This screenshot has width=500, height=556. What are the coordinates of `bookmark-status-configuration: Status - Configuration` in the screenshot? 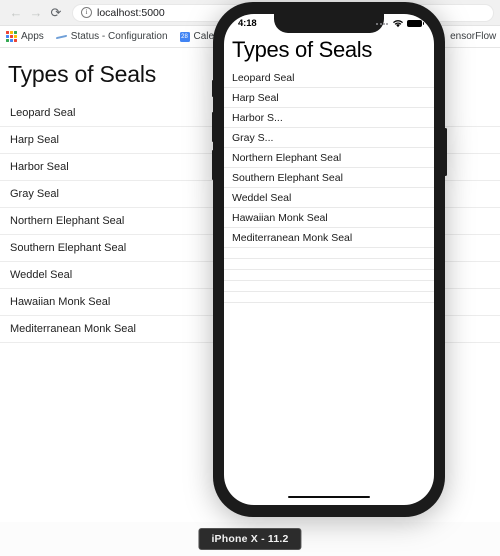 It's located at (112, 36).